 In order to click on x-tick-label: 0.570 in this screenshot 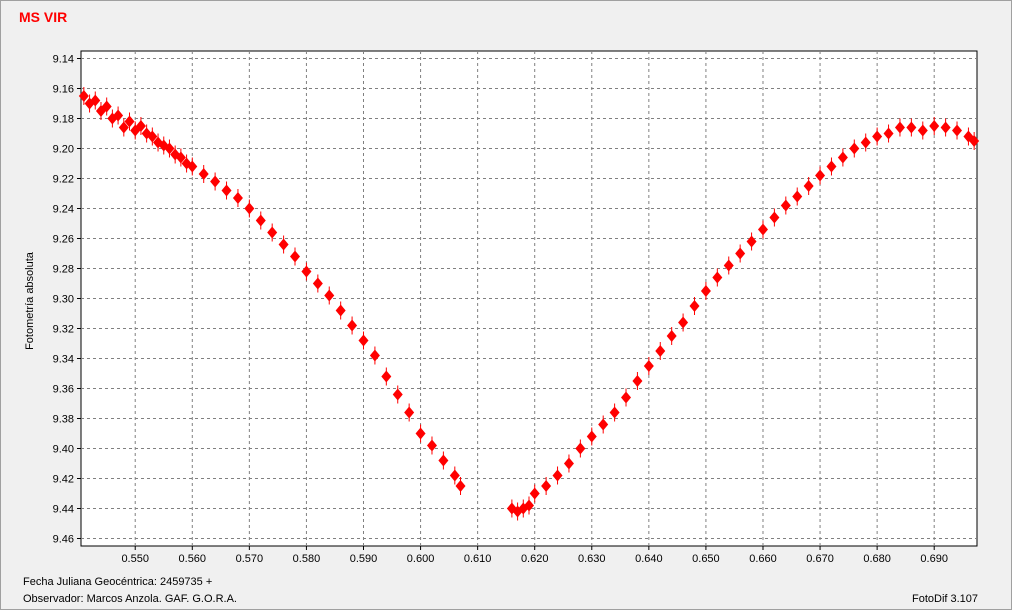, I will do `click(250, 559)`.